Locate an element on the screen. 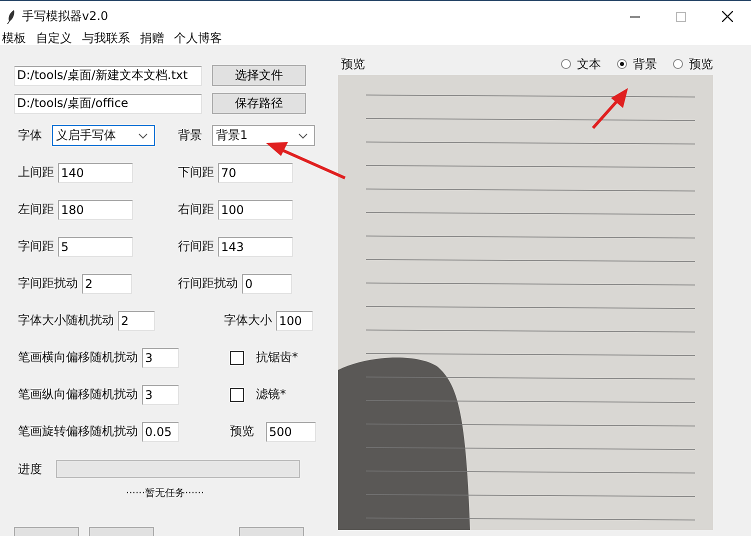  field-label: 字体大小 is located at coordinates (248, 320).